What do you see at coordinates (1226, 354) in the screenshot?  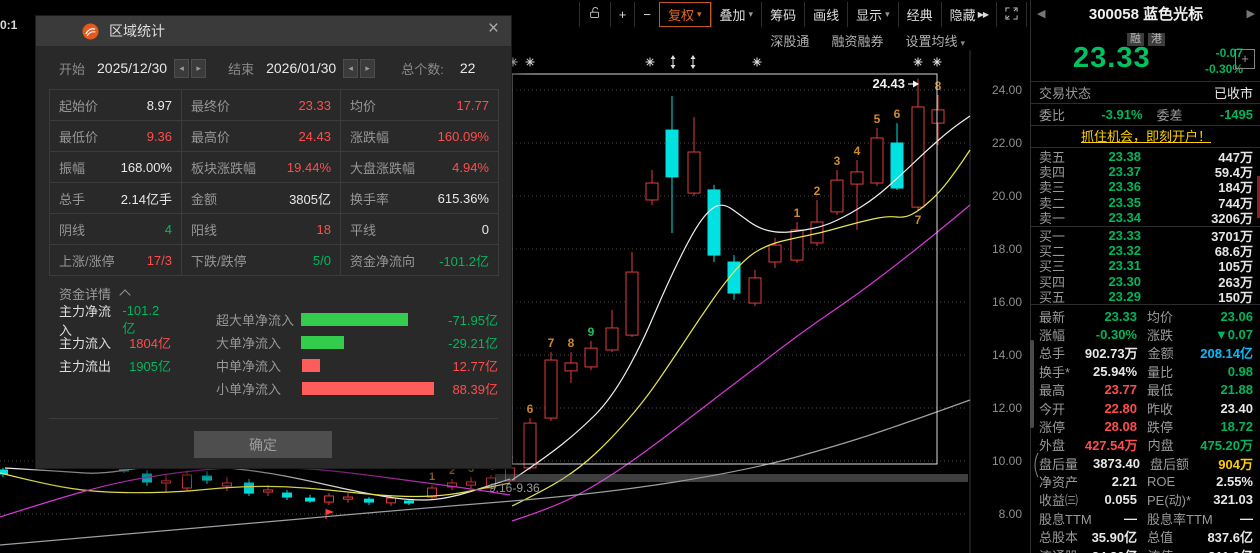 I see `quote-value: 208.14亿` at bounding box center [1226, 354].